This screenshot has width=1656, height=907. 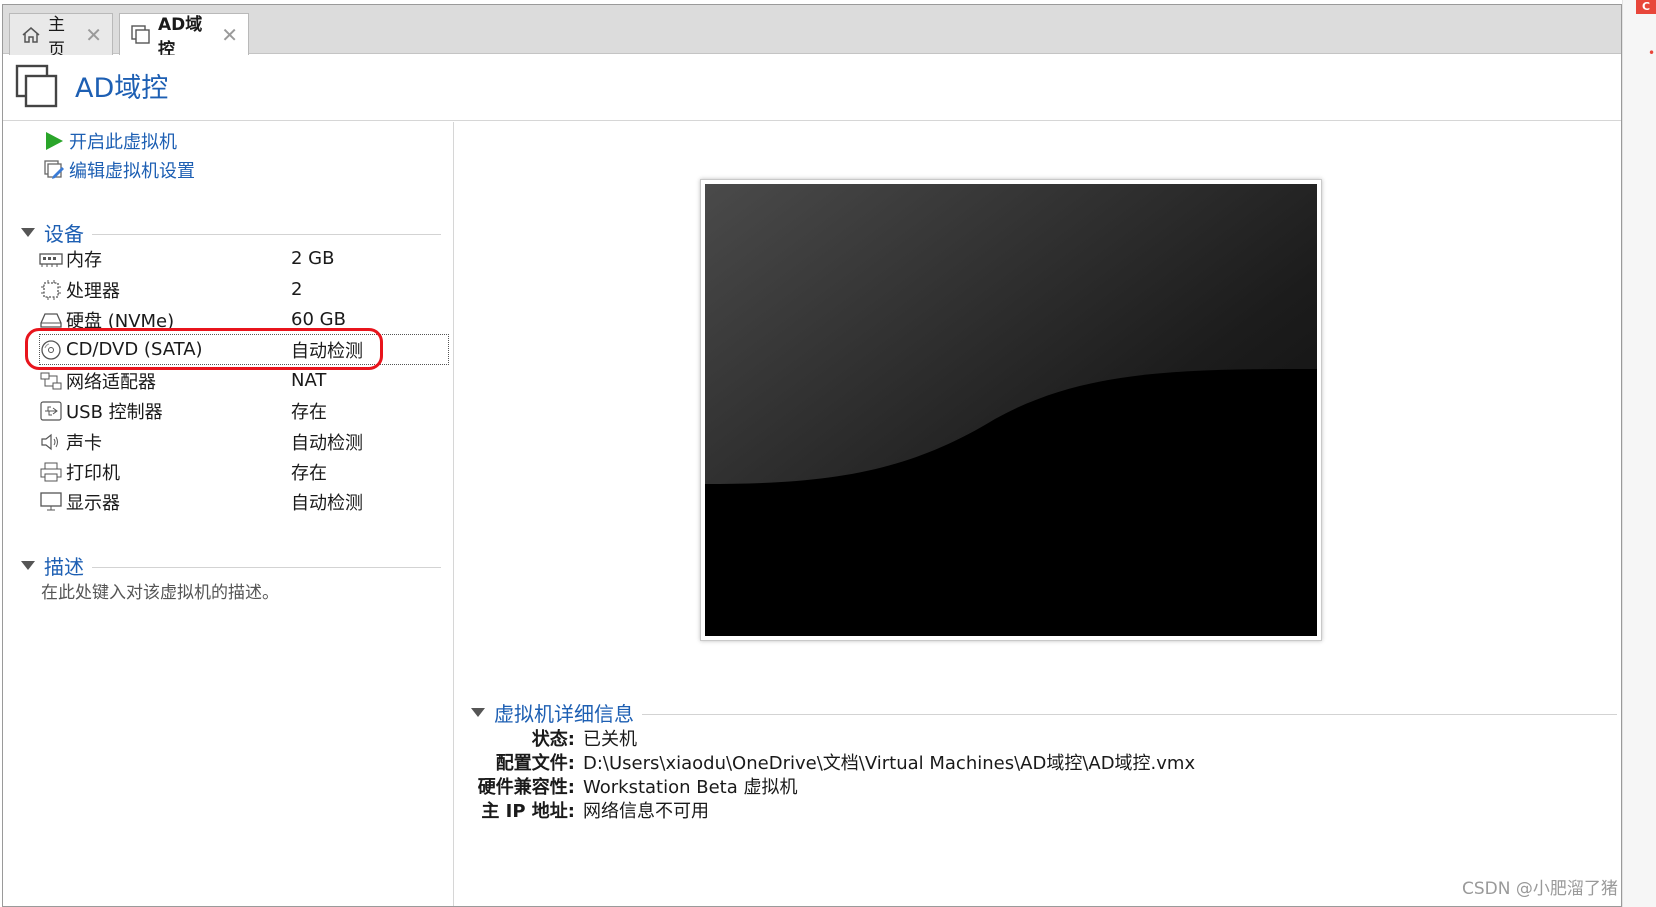 What do you see at coordinates (1540, 889) in the screenshot?
I see `watermark: CSDN @小肥溜了猪` at bounding box center [1540, 889].